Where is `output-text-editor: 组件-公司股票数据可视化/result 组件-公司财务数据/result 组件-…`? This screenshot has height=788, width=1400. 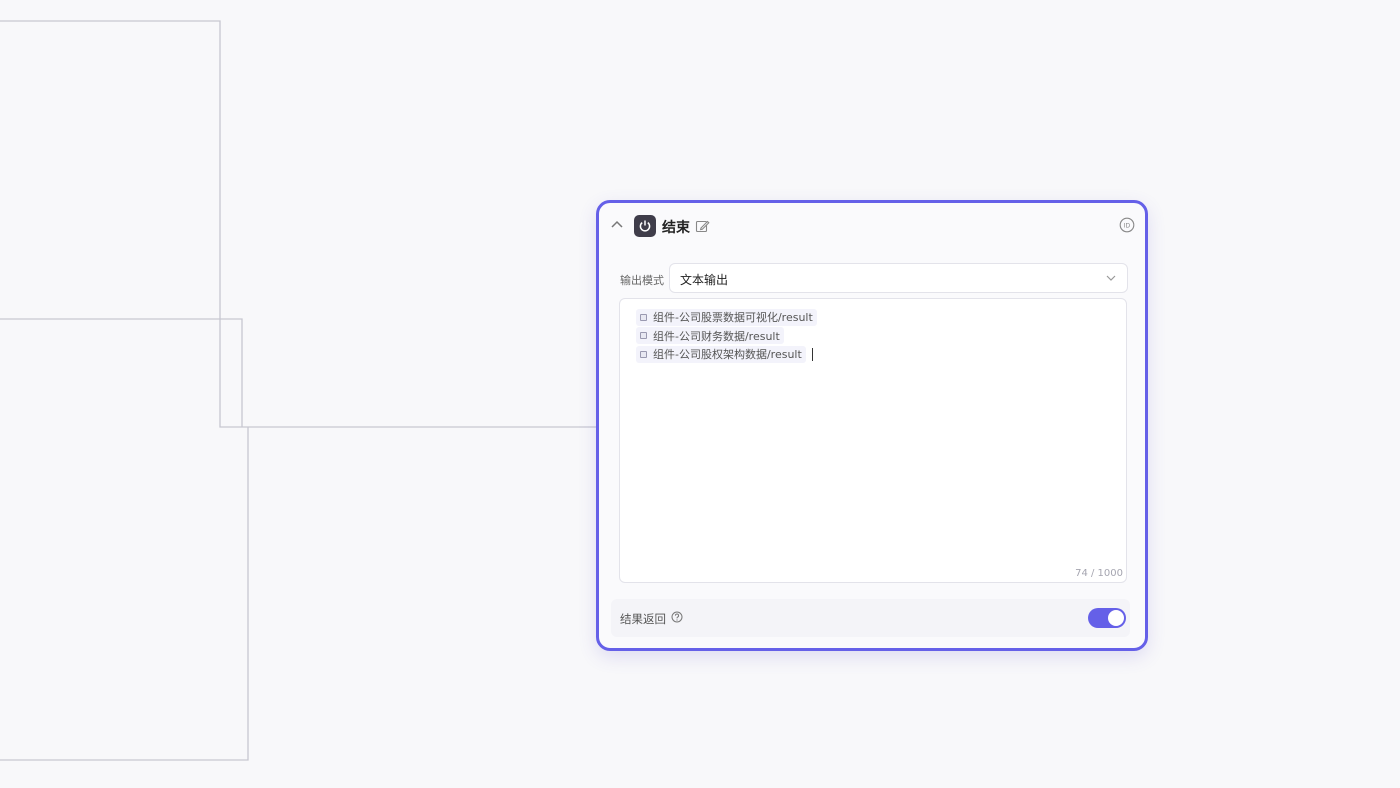 output-text-editor: 组件-公司股票数据可视化/result 组件-公司财务数据/result 组件-… is located at coordinates (873, 440).